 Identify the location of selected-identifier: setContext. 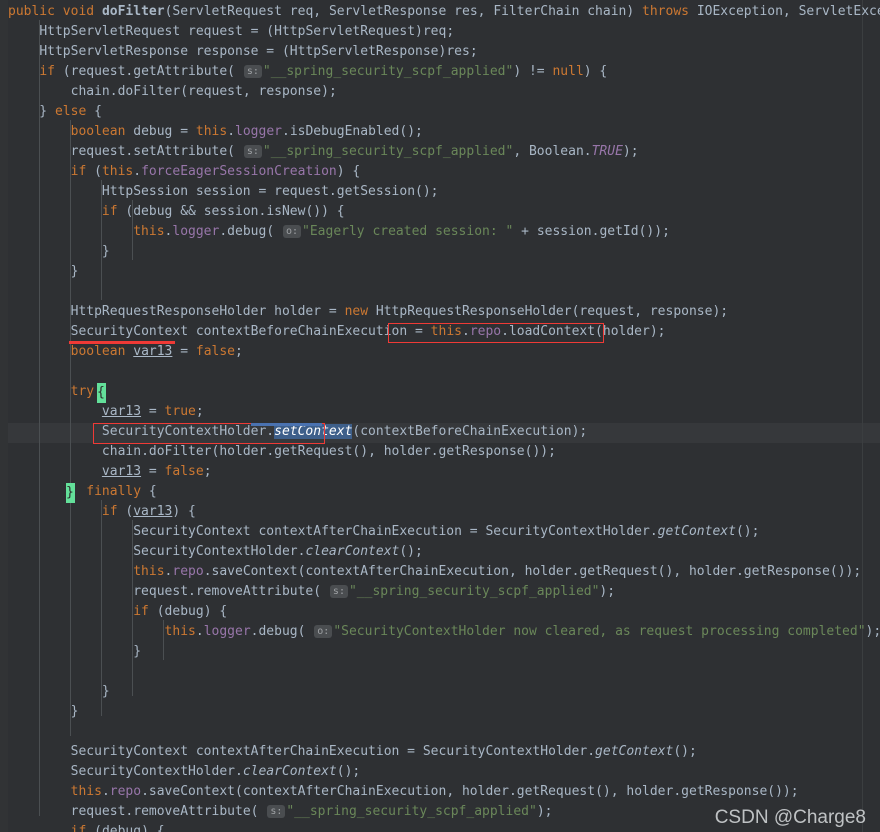
(313, 431).